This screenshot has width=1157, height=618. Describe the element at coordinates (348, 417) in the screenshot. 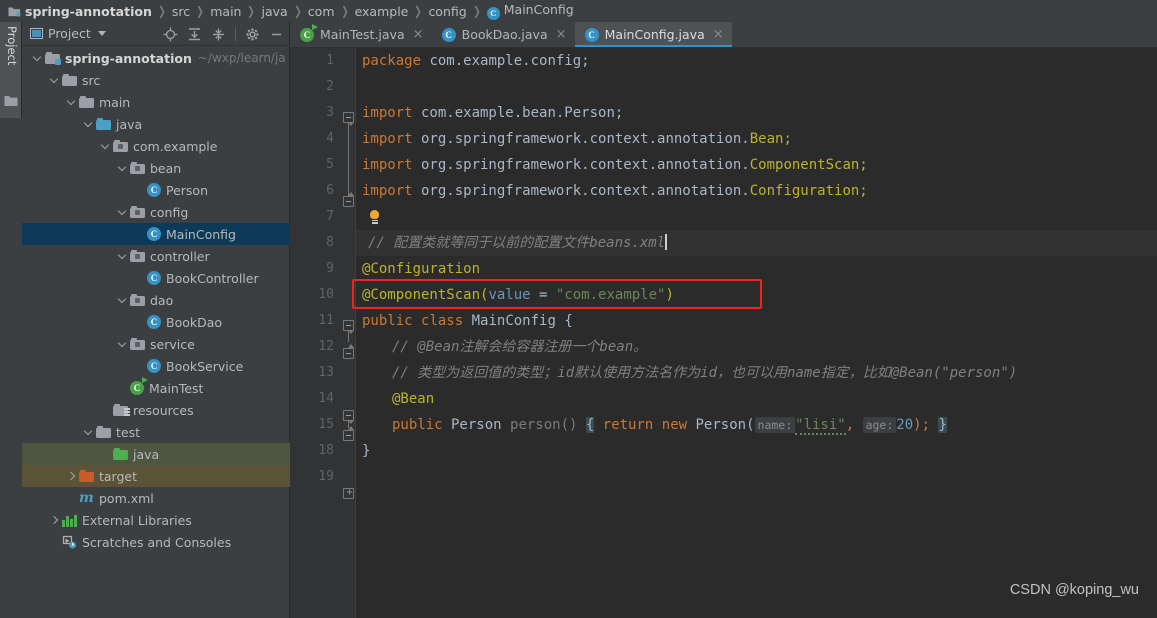

I see `fold-marker-comment-start` at that location.